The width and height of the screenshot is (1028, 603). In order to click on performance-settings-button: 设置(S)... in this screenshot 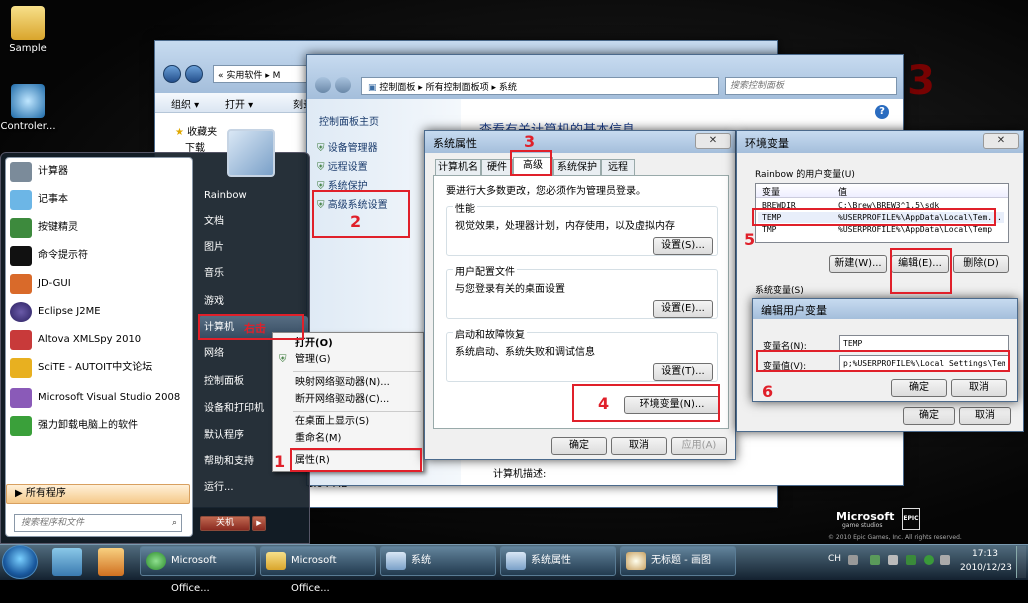, I will do `click(683, 246)`.